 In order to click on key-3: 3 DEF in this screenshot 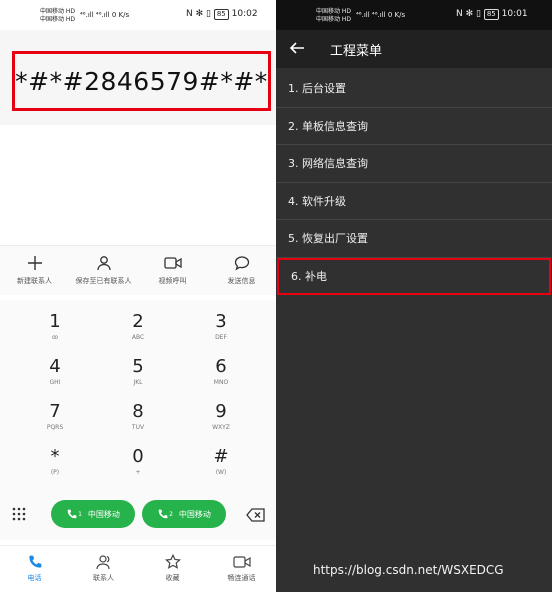, I will do `click(221, 327)`.